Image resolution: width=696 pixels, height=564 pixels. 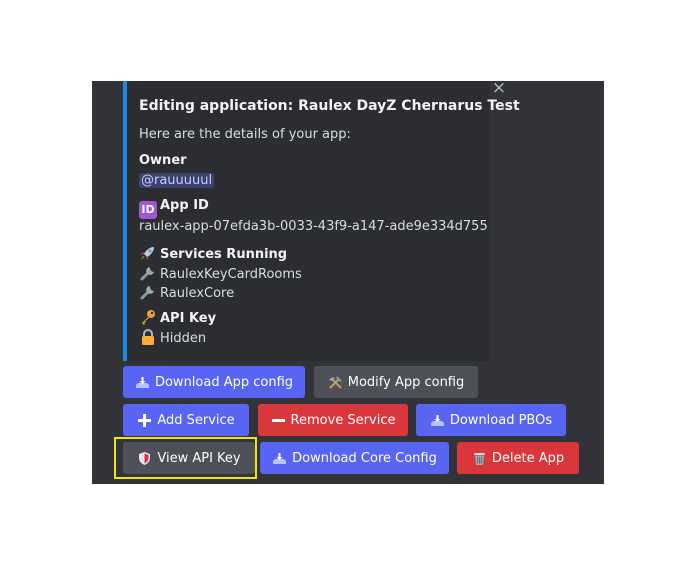 I want to click on api-key-status-row: Hidden, so click(x=172, y=337).